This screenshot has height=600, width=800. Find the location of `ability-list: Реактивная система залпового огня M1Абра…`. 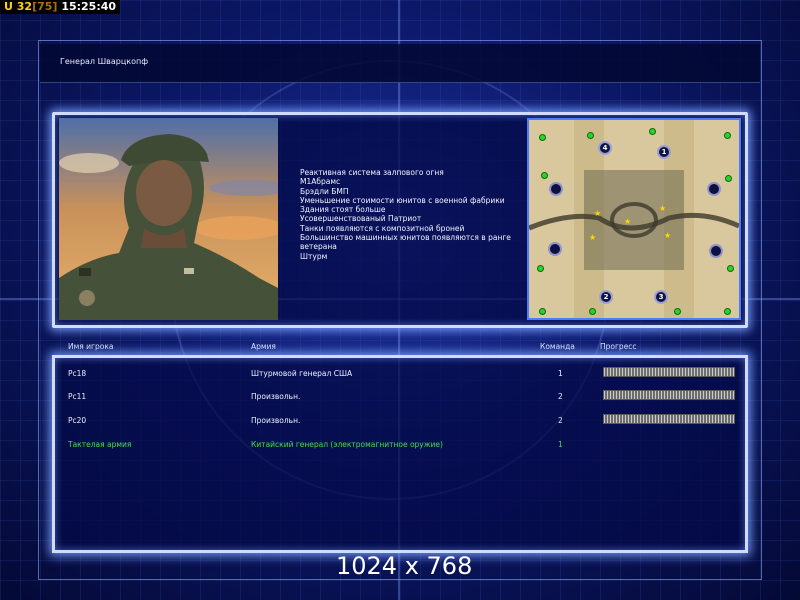

ability-list: Реактивная система залпового огня M1Абра… is located at coordinates (410, 214).